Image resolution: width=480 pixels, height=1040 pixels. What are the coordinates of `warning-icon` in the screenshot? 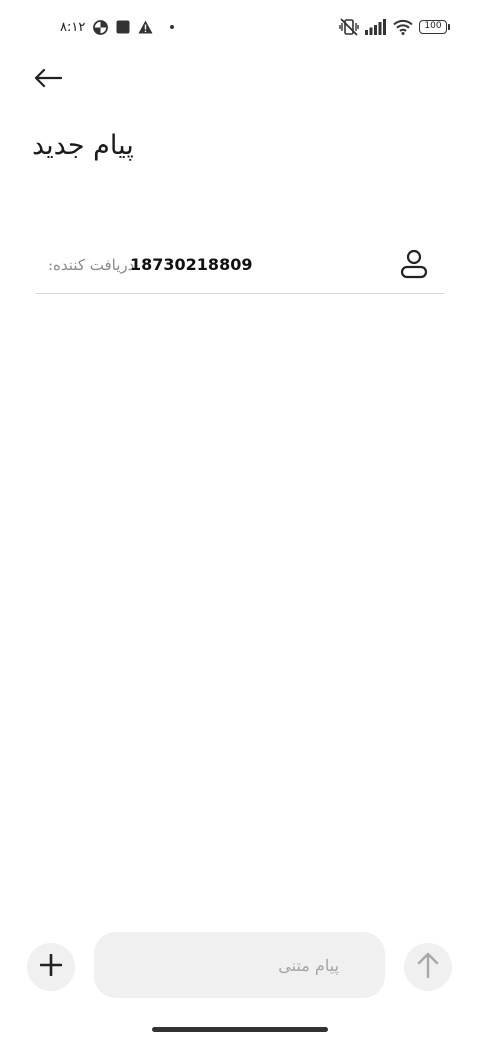 It's located at (145, 27).